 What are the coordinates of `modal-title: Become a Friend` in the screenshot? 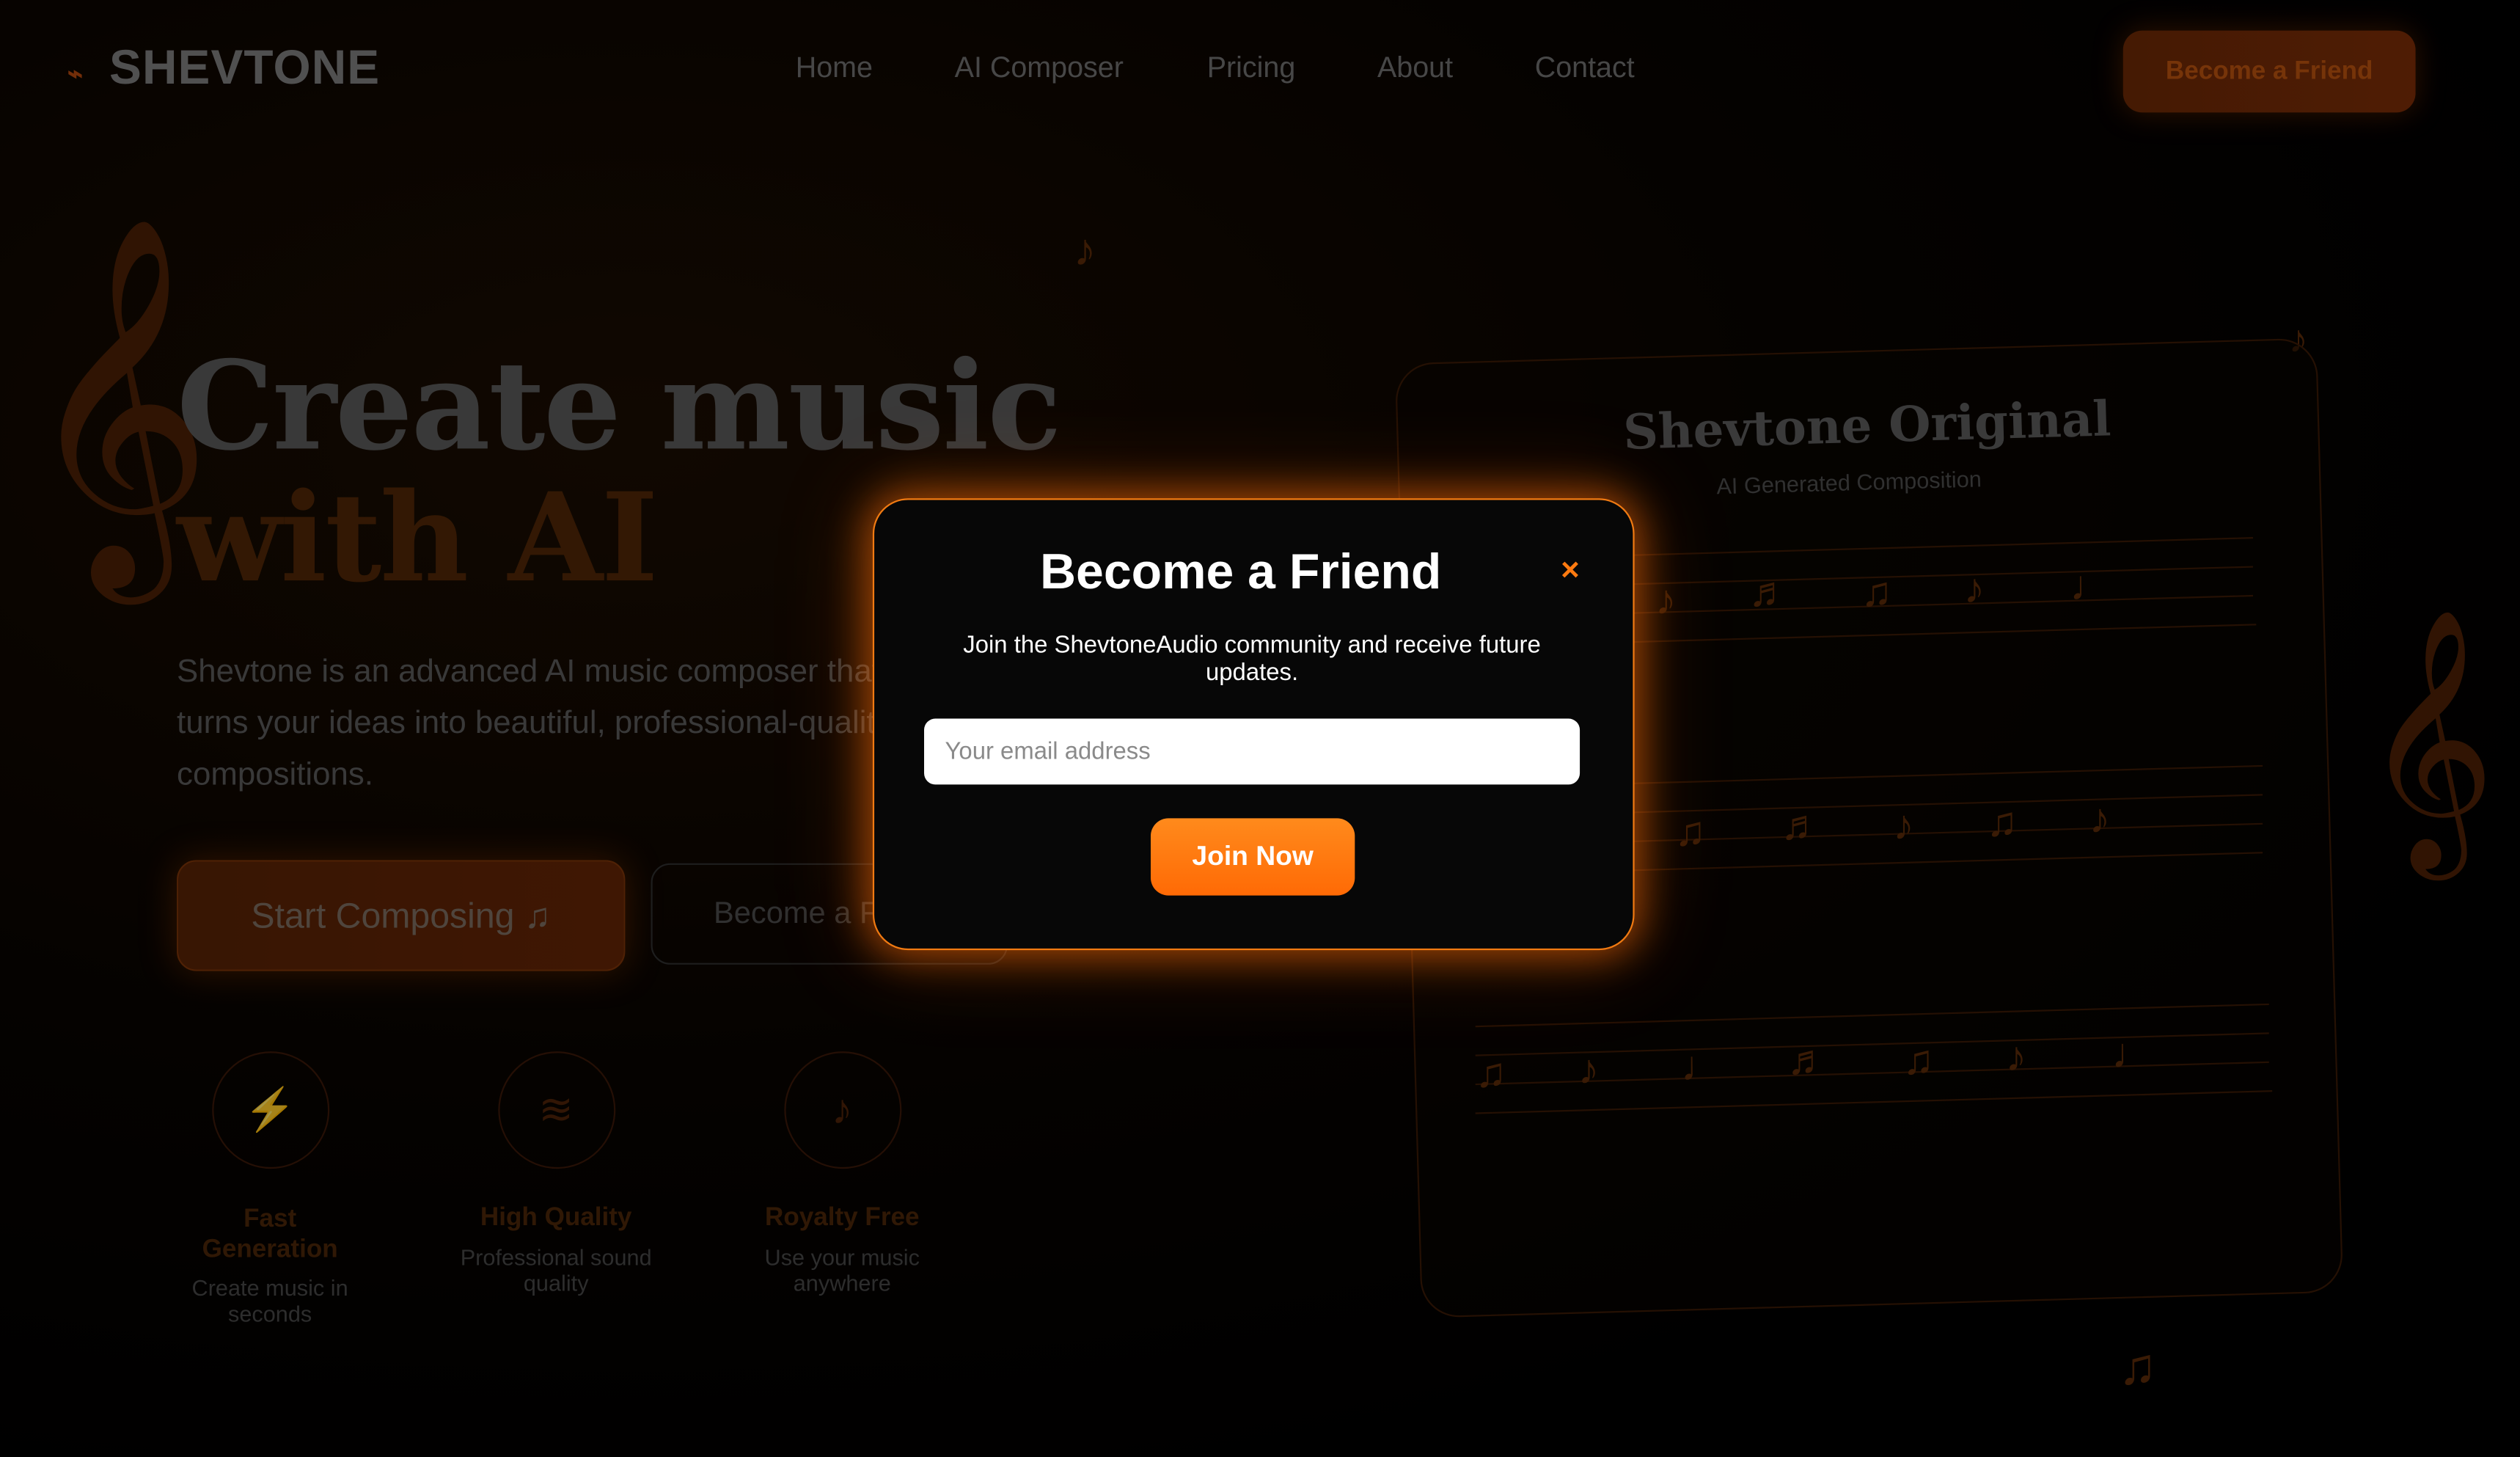 It's located at (1240, 571).